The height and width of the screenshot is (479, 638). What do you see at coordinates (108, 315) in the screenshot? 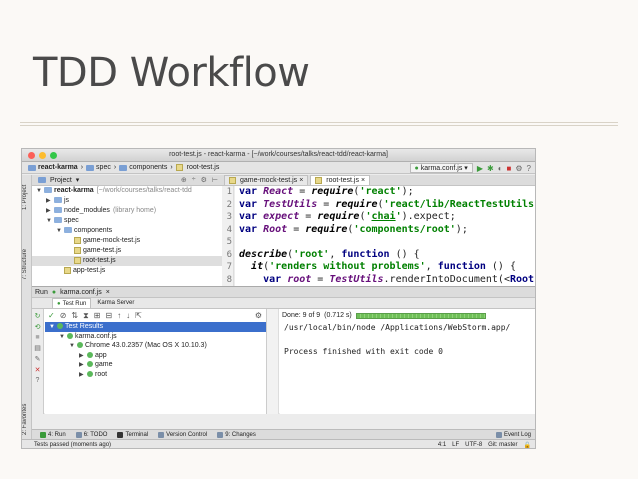
I see `collapse-all-icon: ⊟` at bounding box center [108, 315].